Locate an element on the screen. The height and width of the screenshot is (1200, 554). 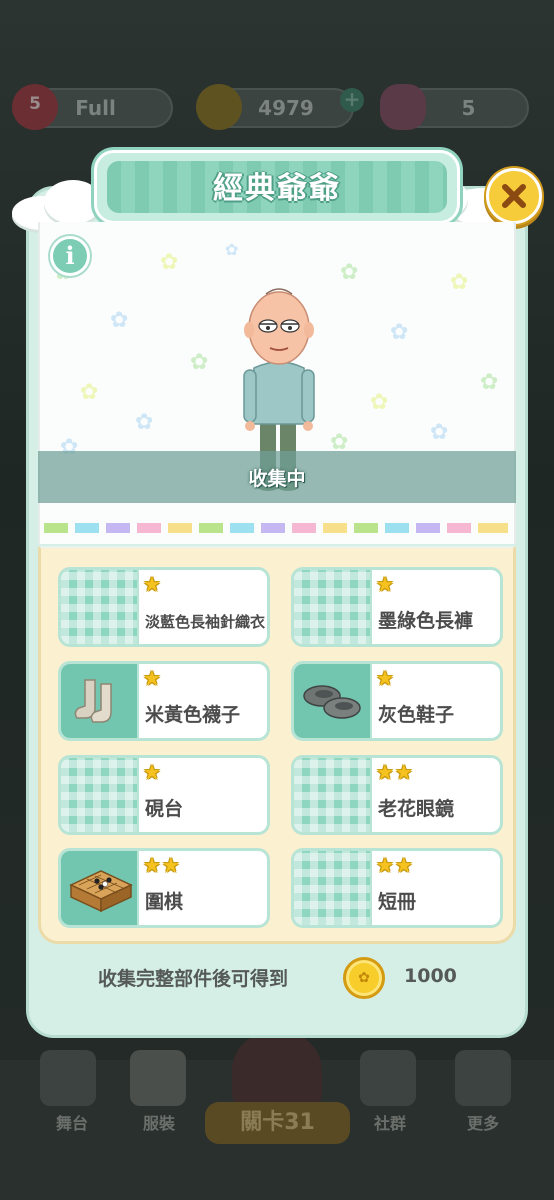
flower-icon is located at coordinates (403, 107).